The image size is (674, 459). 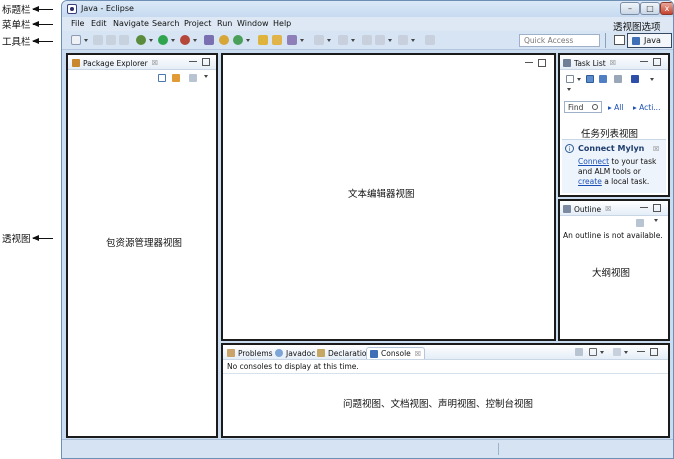 What do you see at coordinates (115, 63) in the screenshot?
I see `tab-package-explorer: Package Explorer ☒` at bounding box center [115, 63].